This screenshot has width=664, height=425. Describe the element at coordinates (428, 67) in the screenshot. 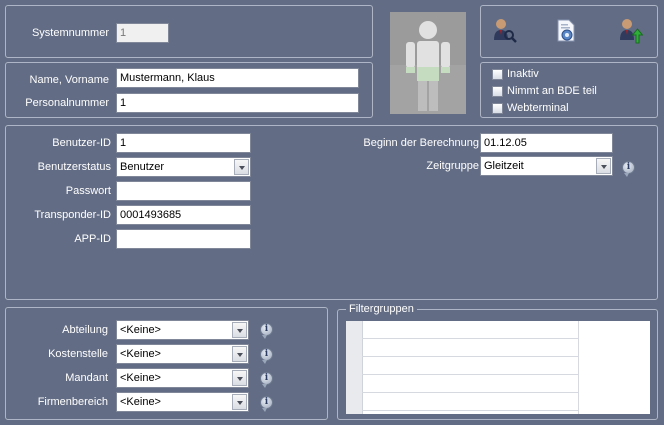

I see `person-silhouette-icon` at that location.